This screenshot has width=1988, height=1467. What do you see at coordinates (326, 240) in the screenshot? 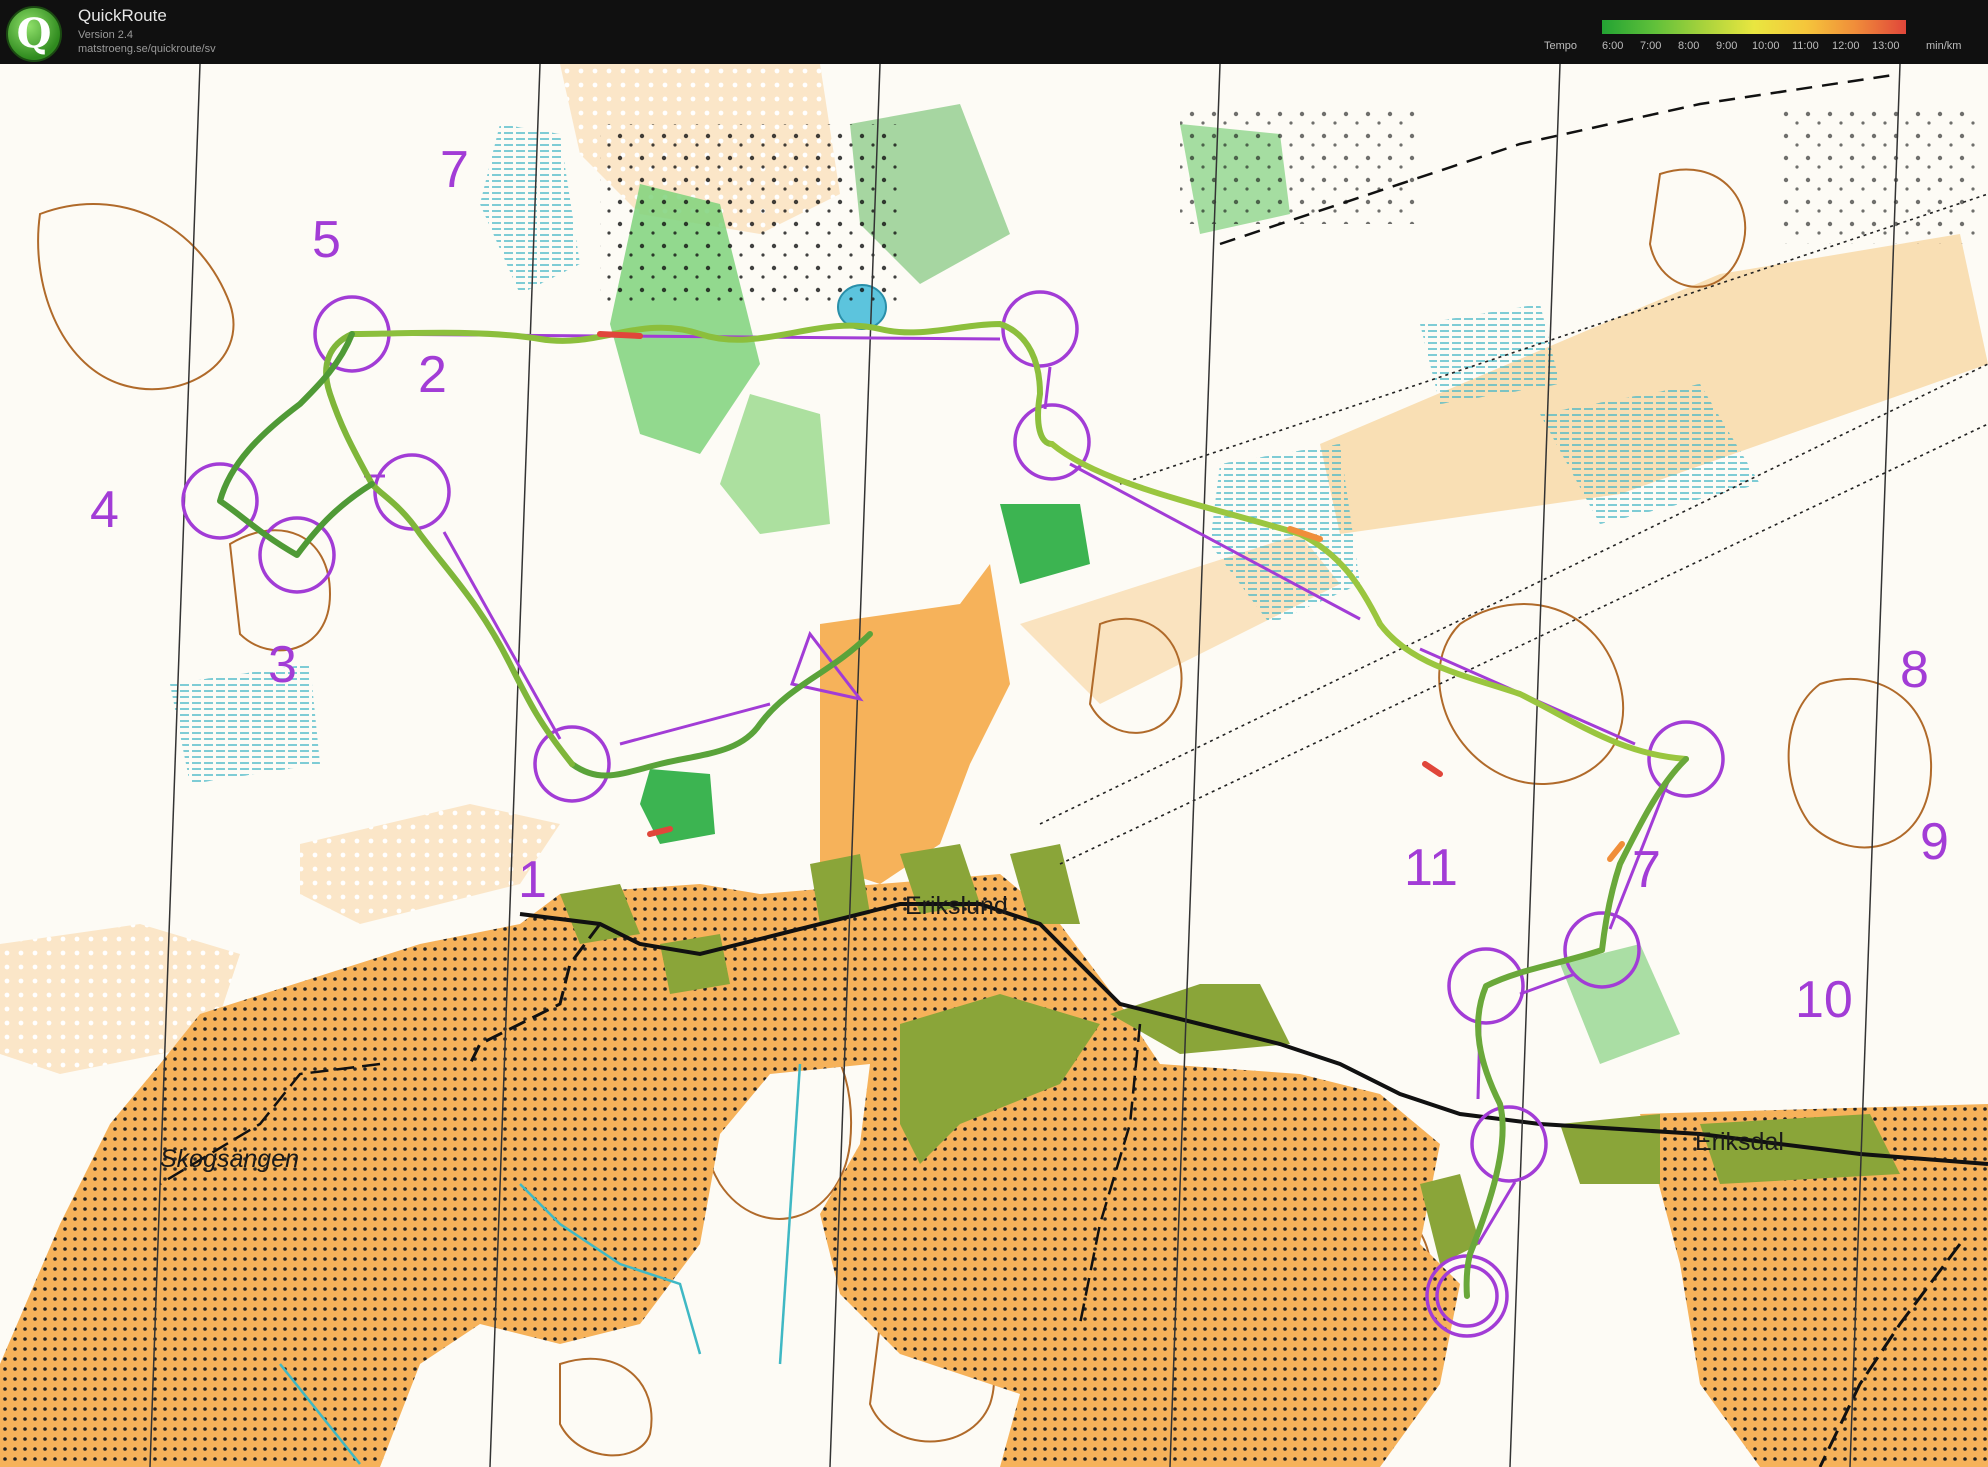
I see `control-number-5: 5` at bounding box center [326, 240].